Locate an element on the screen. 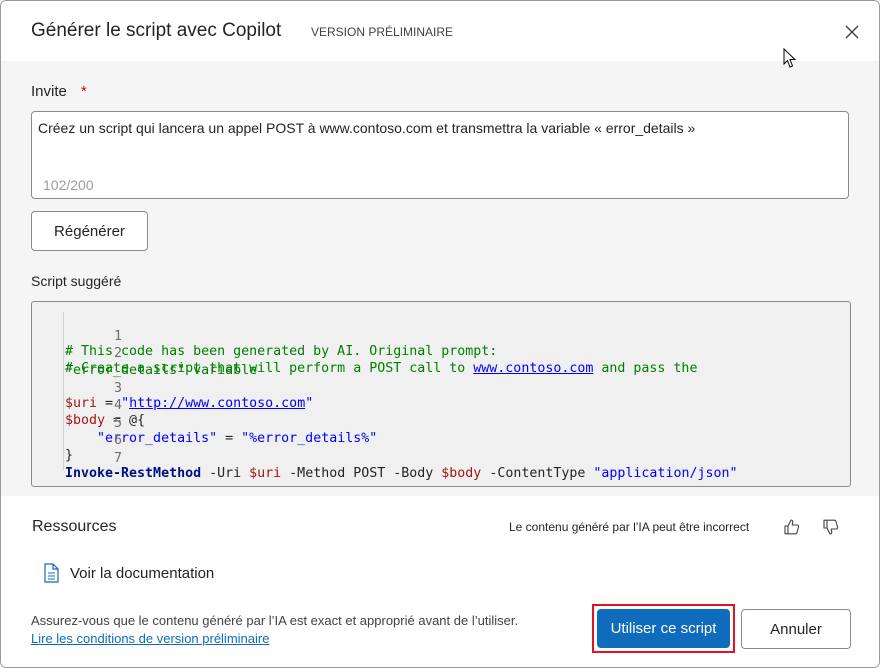  char-count: 102/200 is located at coordinates (68, 185).